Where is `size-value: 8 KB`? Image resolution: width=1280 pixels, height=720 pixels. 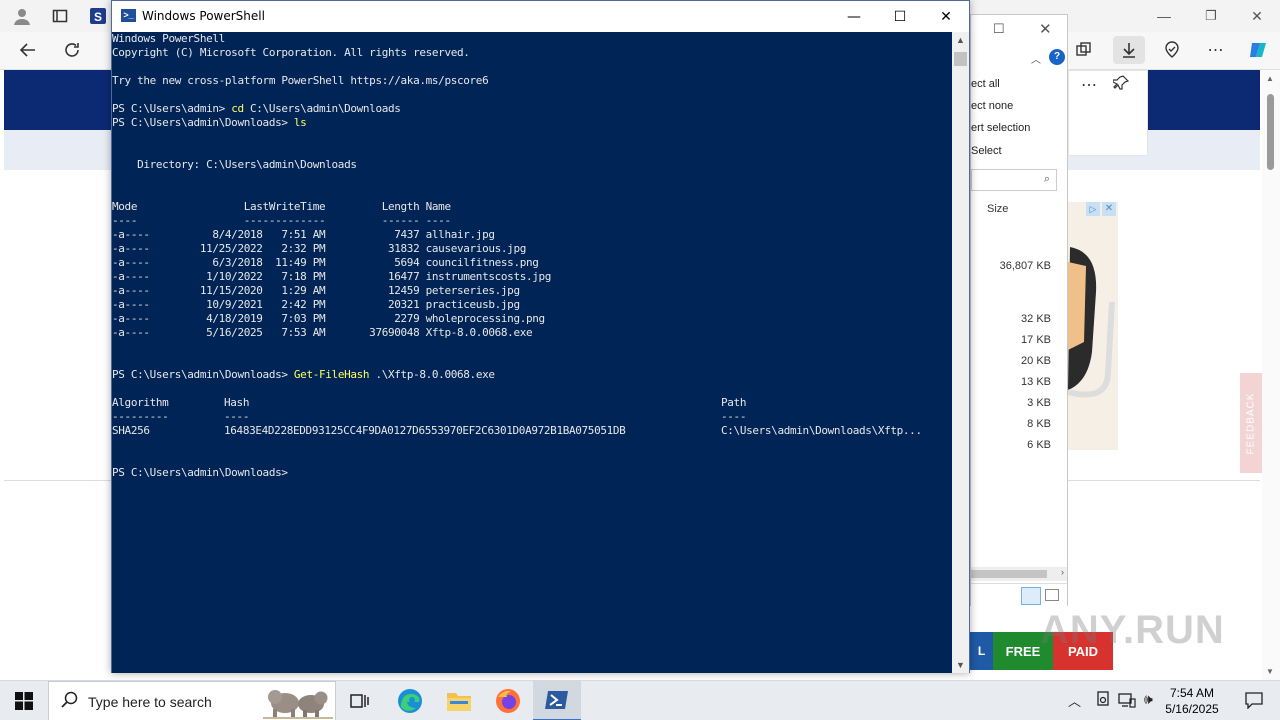 size-value: 8 KB is located at coordinates (1039, 424).